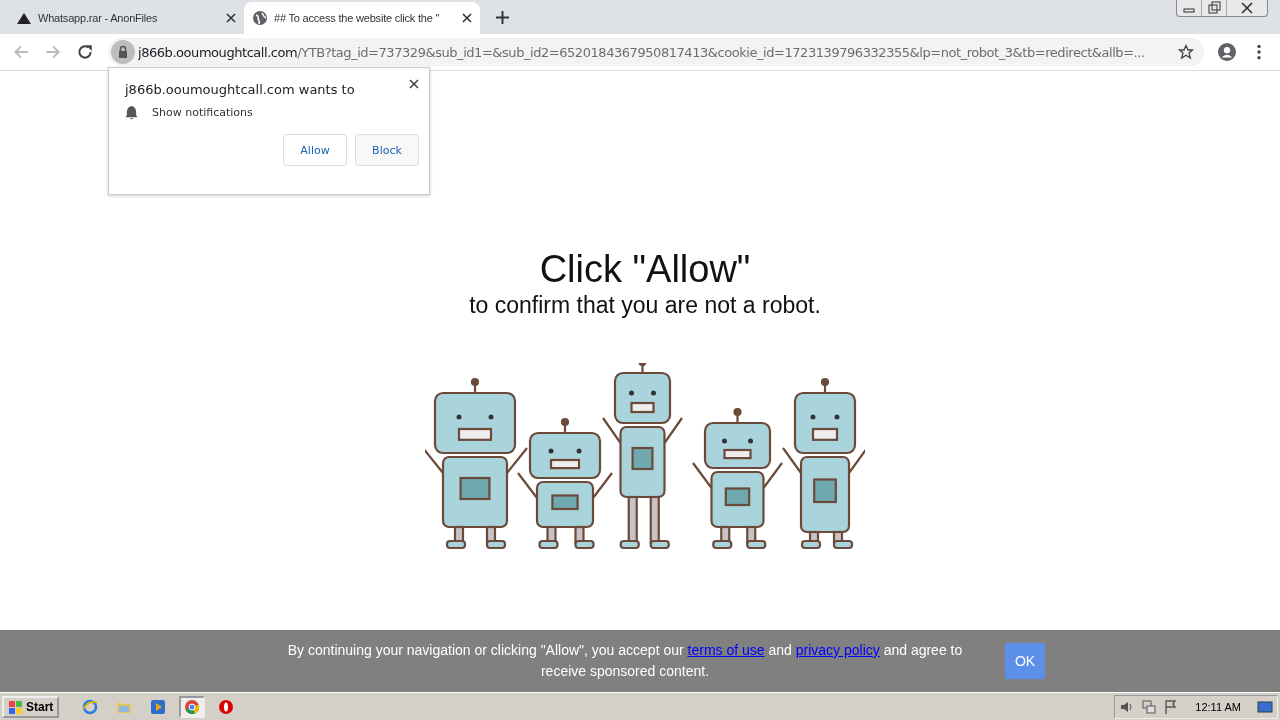  I want to click on tab-title: ## To access the website click the ", so click(357, 18).